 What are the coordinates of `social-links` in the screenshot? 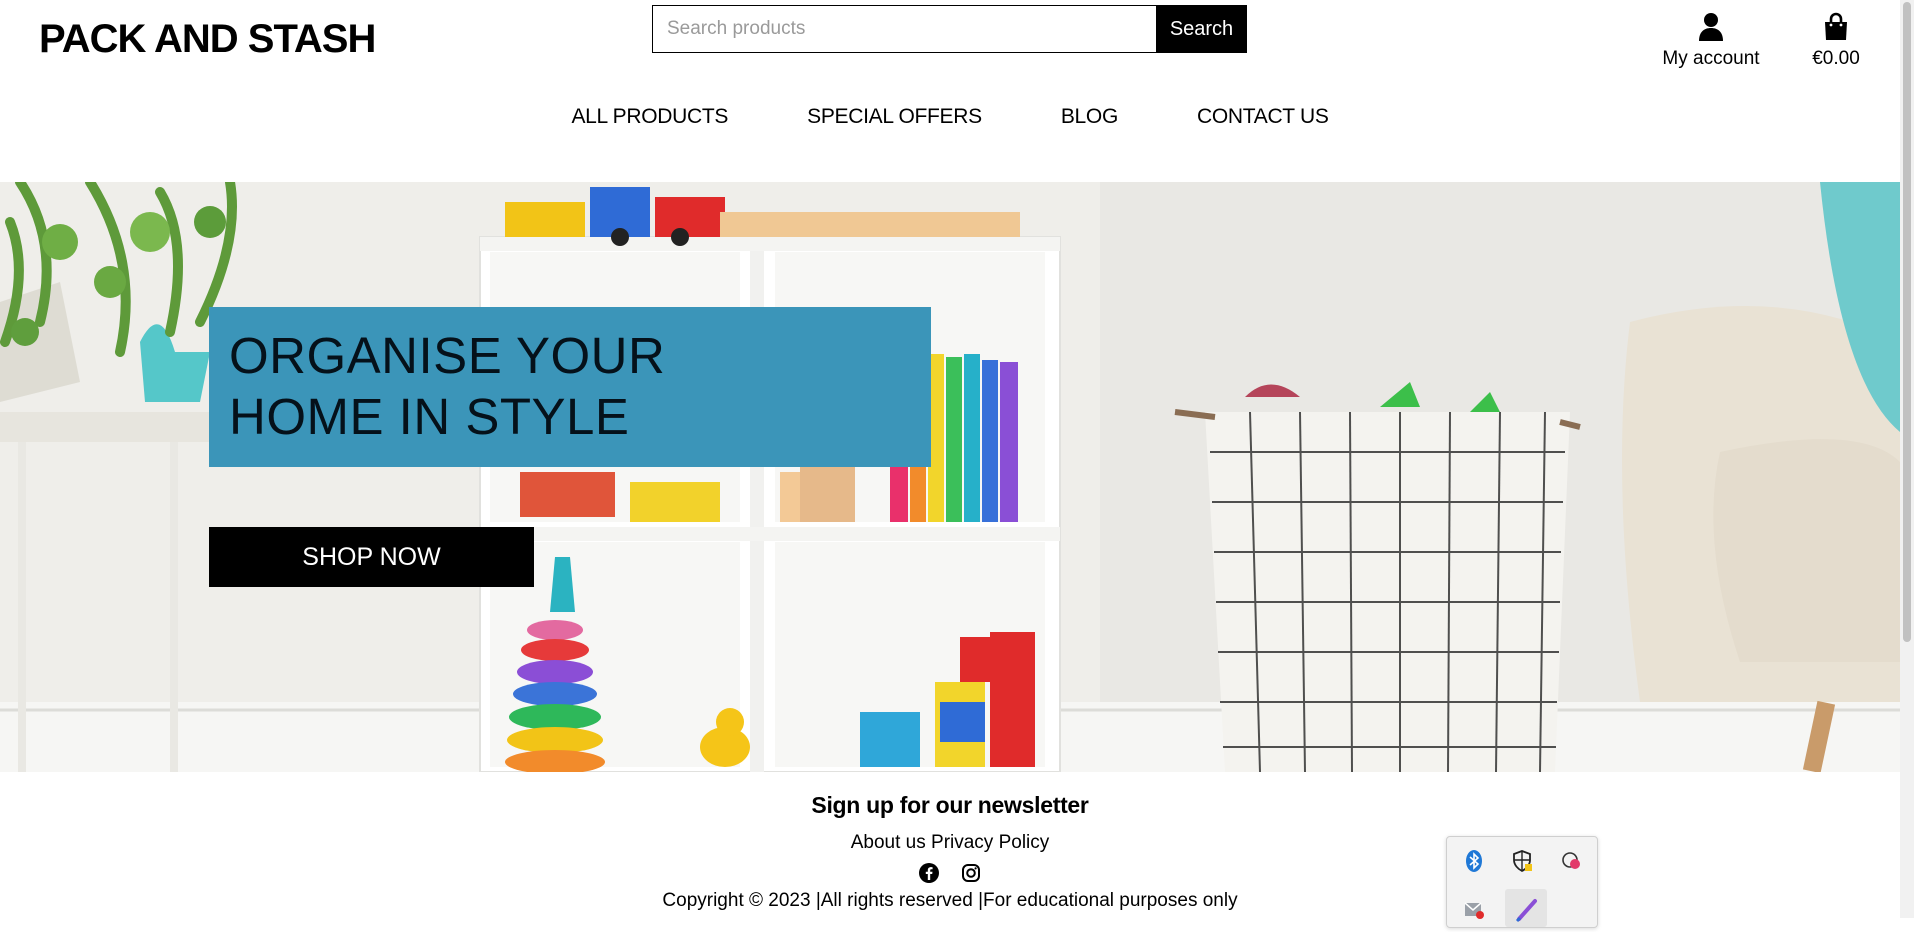 It's located at (950, 873).